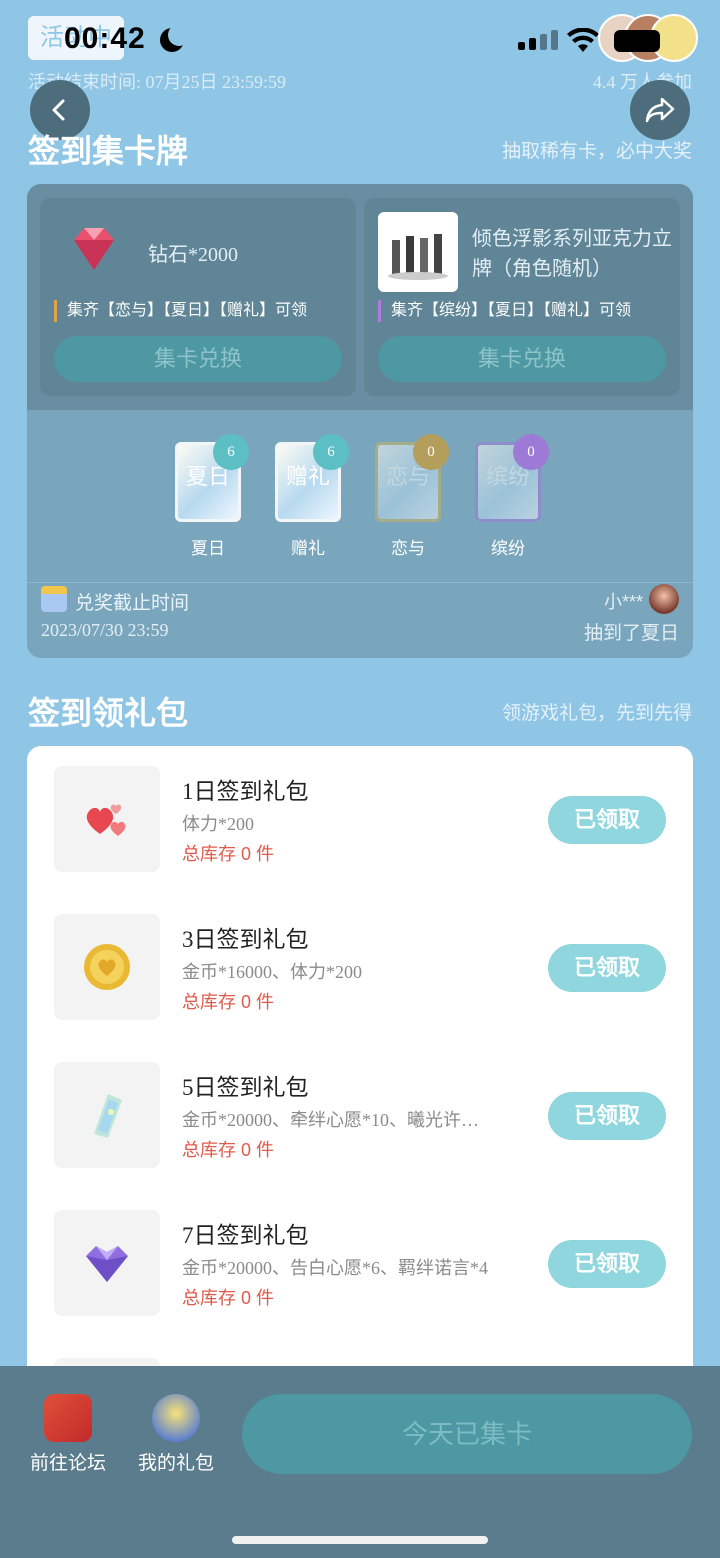  I want to click on diamond-icon, so click(94, 249).